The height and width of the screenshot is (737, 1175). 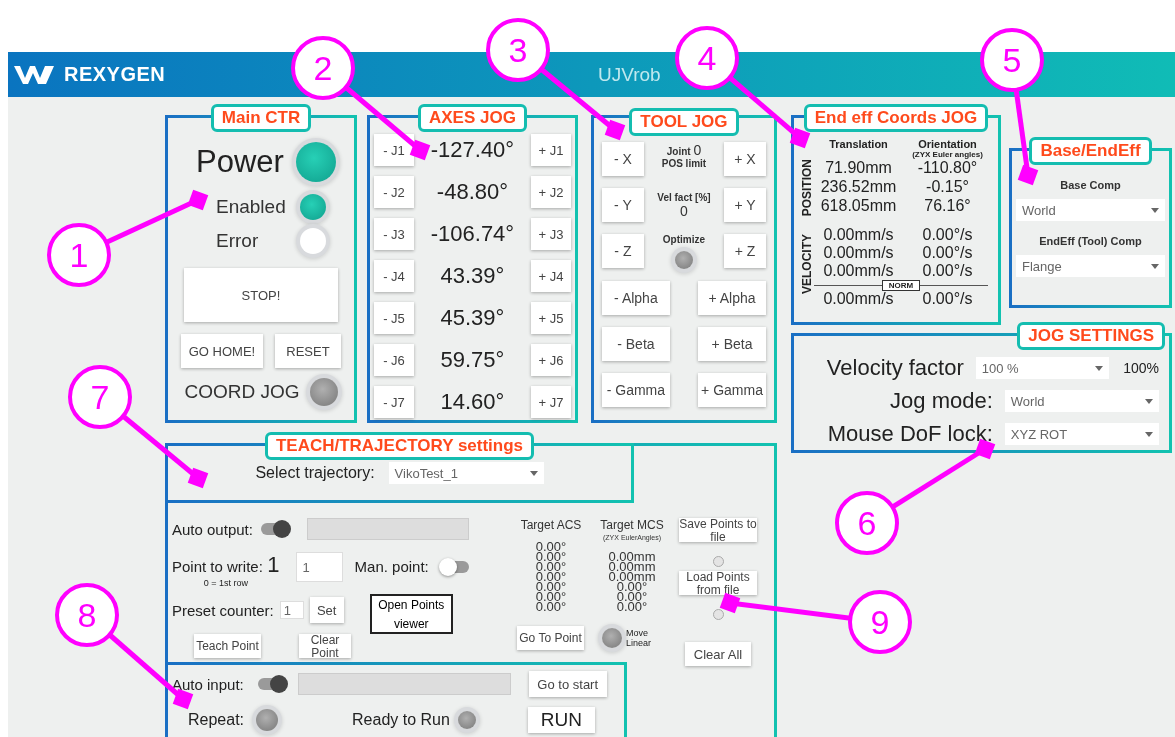 I want to click on jog-minus-button: - Beta, so click(x=635, y=344).